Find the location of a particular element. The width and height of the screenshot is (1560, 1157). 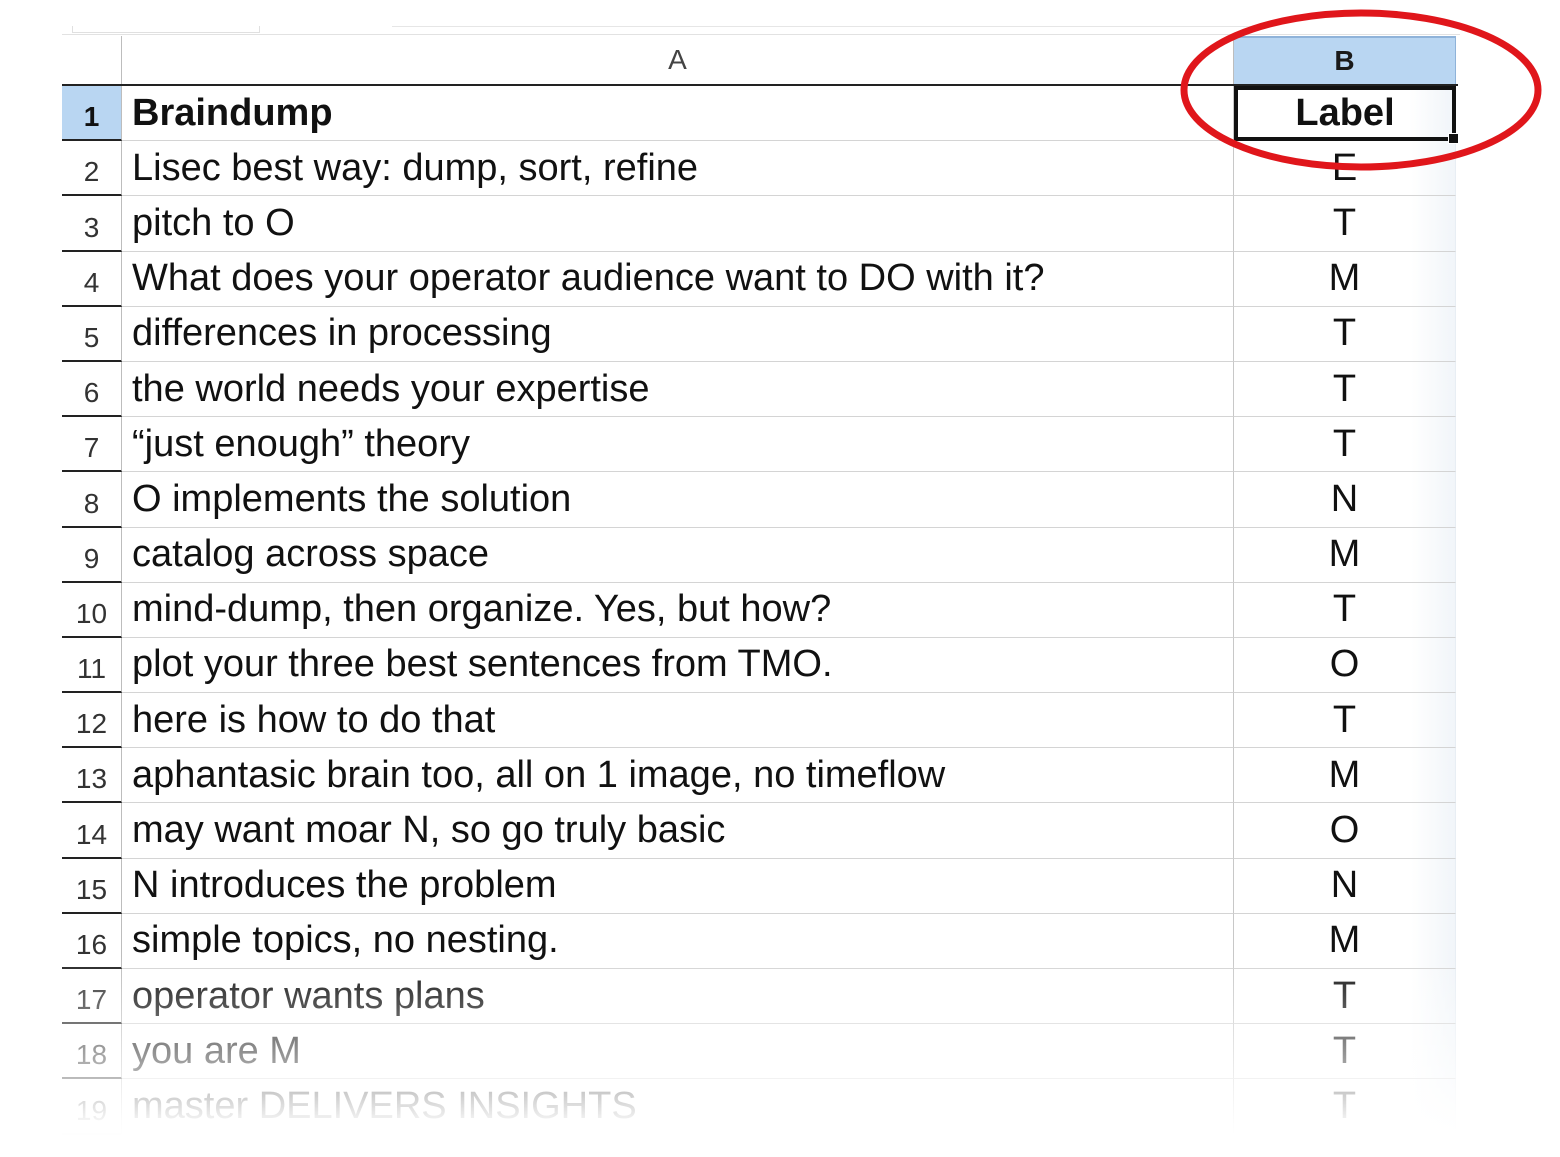

table-row: 16 simple topics, no nesting. M is located at coordinates (760, 941).